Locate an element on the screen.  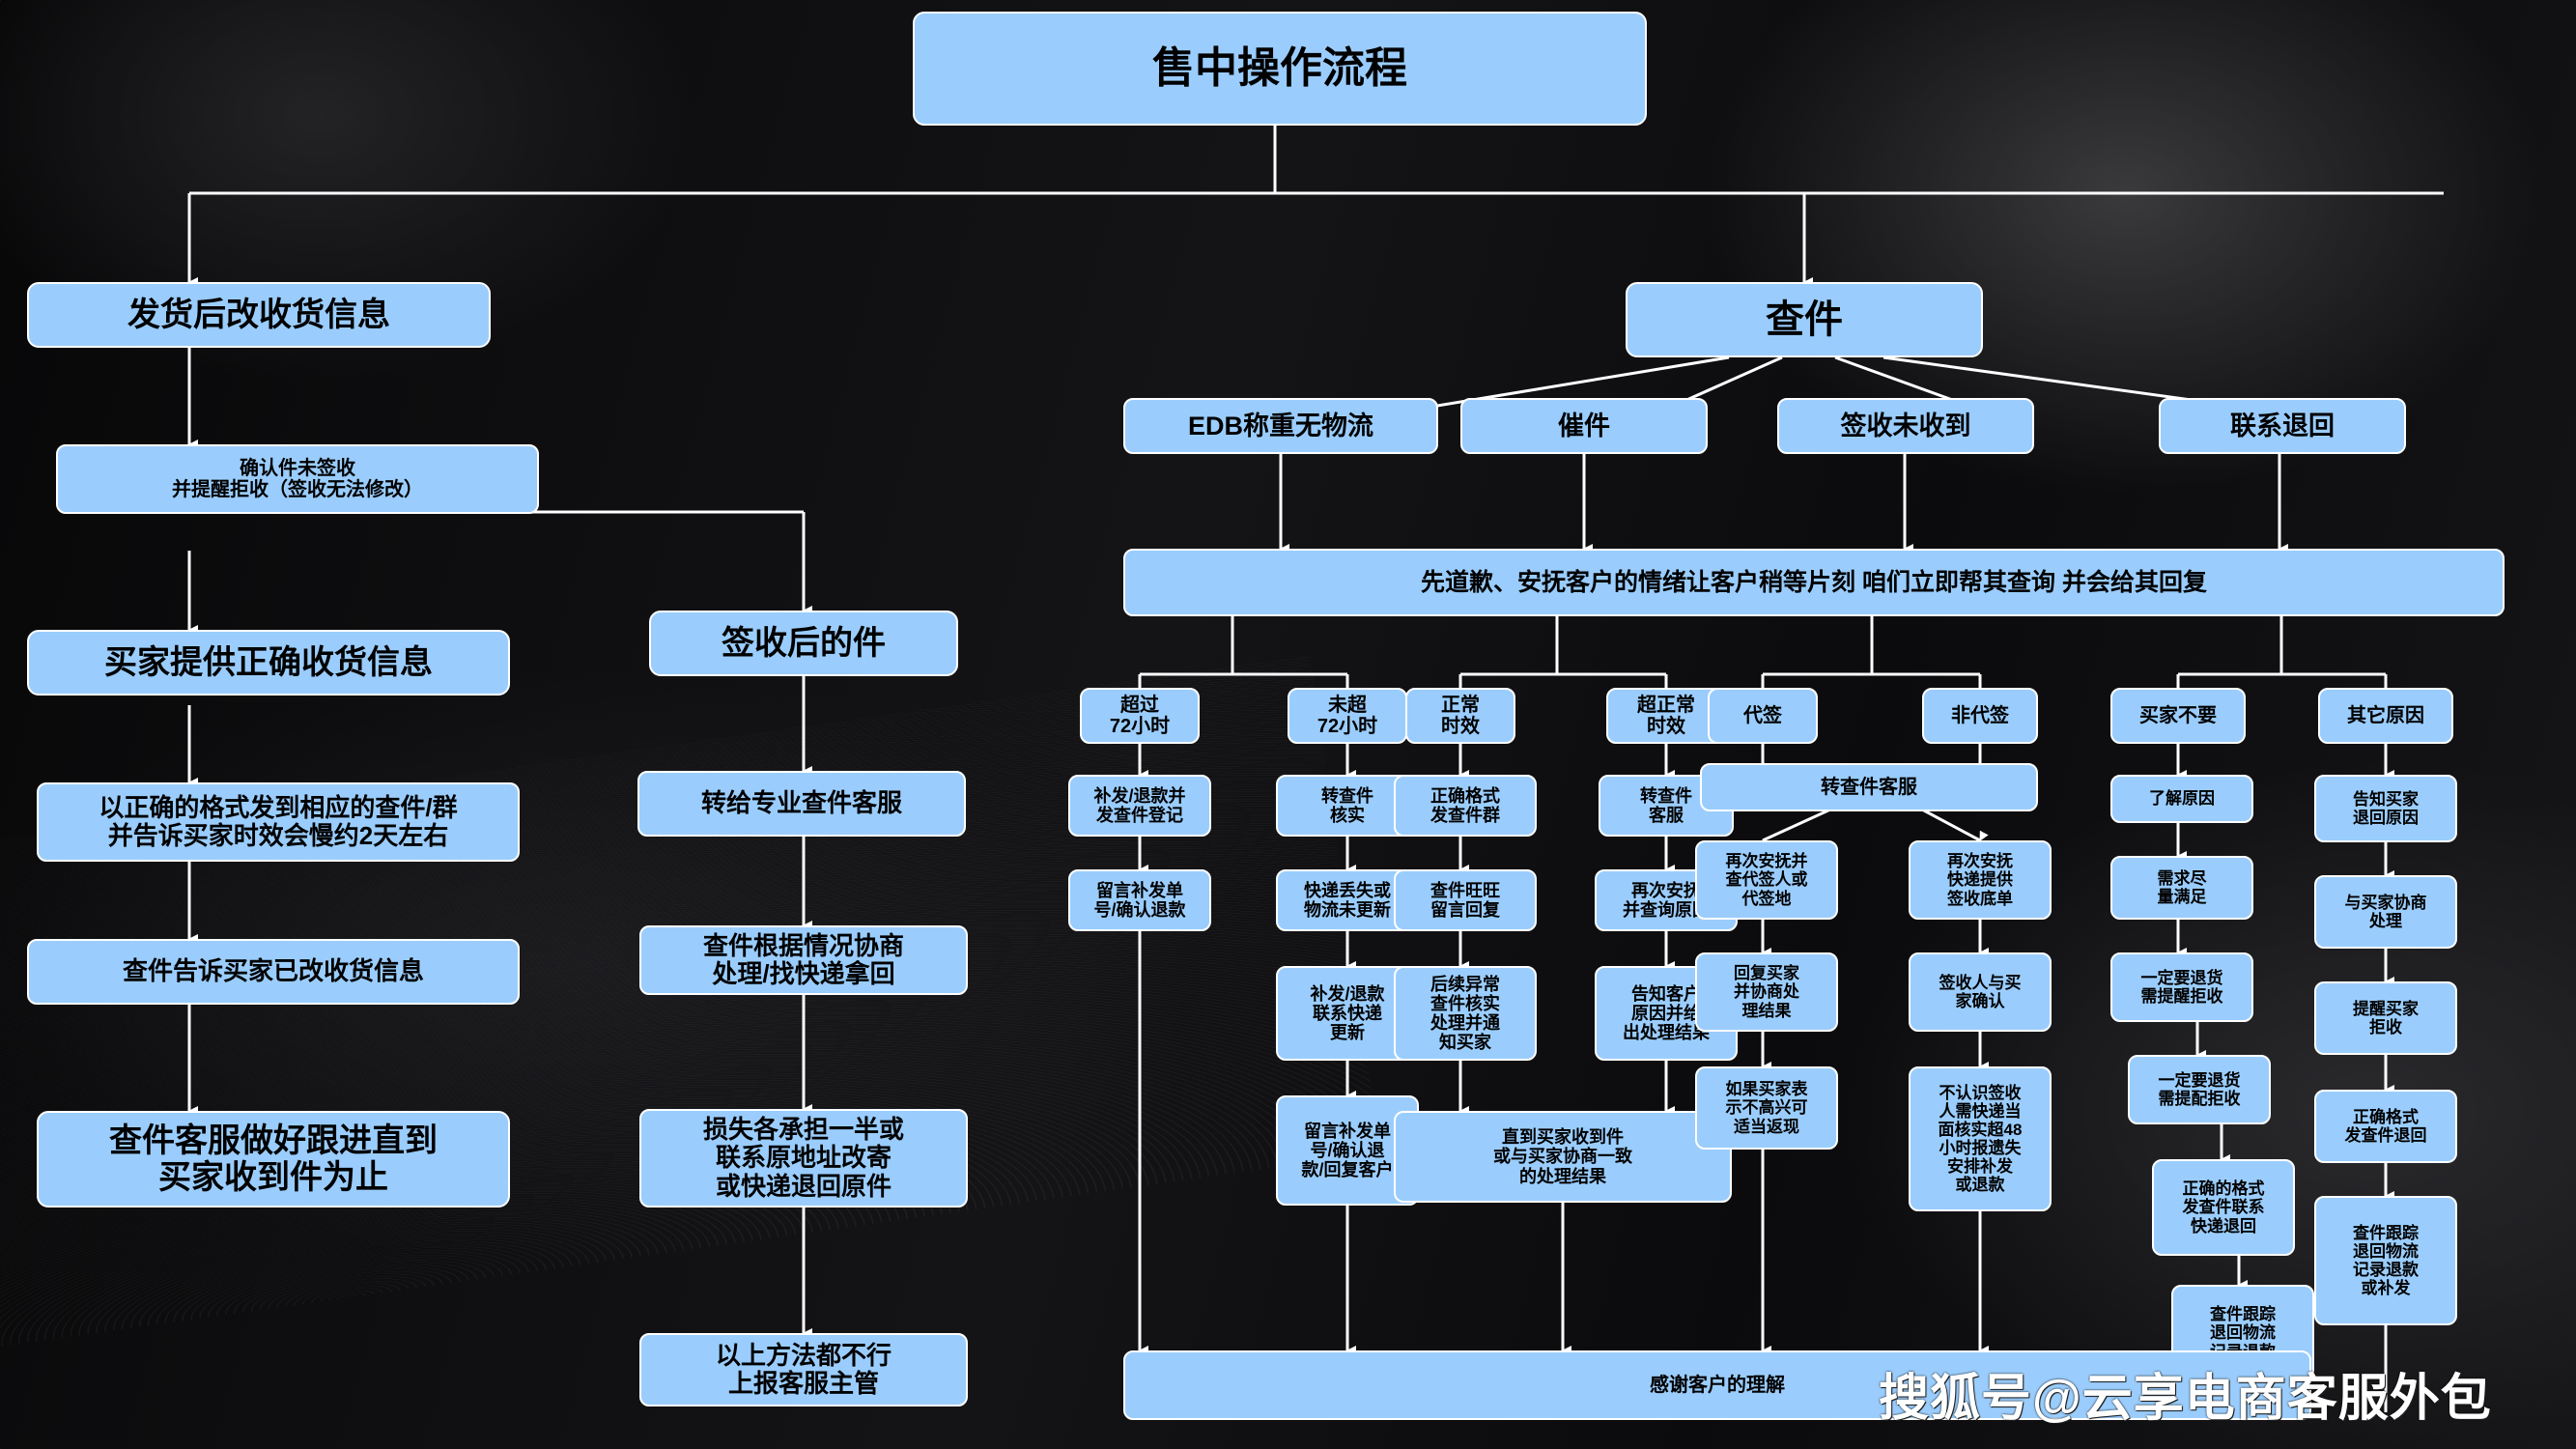
step-remind-buyer-reject: 提醒买家 拒收 is located at coordinates (2385, 1018).